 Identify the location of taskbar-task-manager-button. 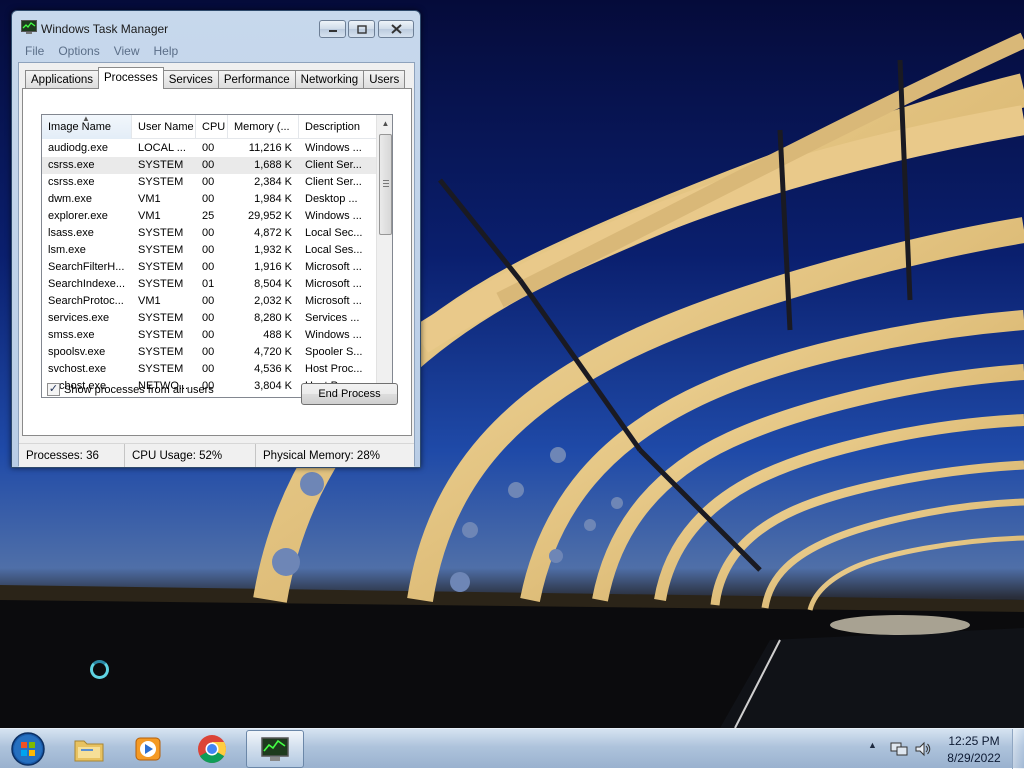
(275, 749).